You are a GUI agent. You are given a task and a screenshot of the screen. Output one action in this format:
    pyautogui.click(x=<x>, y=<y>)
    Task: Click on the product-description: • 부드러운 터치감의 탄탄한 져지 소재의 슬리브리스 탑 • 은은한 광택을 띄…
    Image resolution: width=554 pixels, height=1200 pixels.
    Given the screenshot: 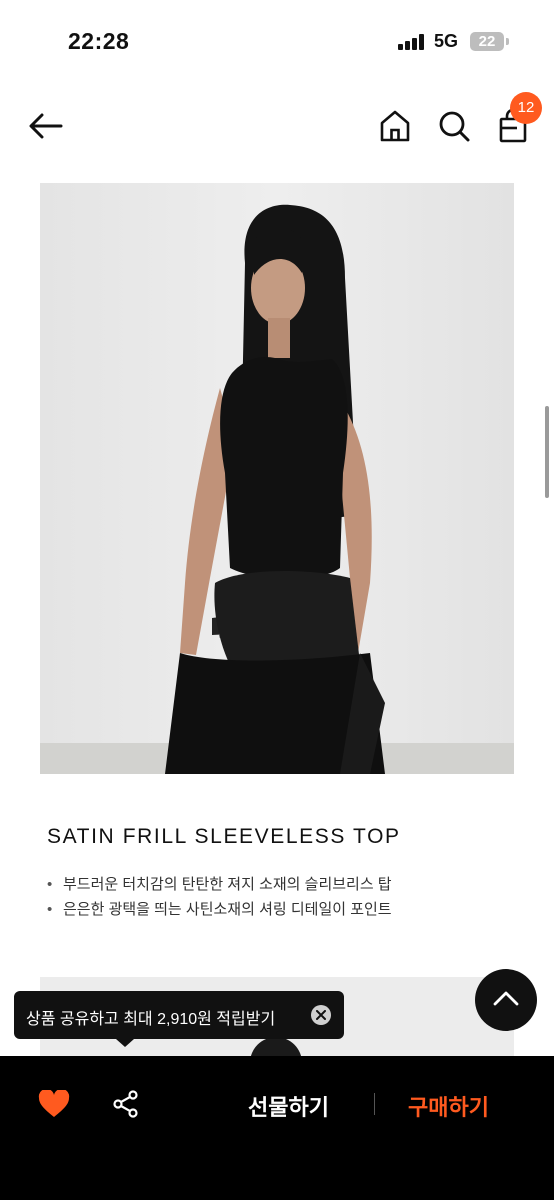 What is the action you would take?
    pyautogui.click(x=219, y=899)
    